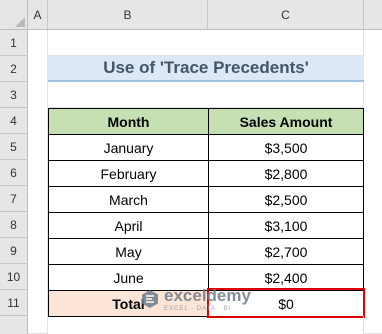 This screenshot has width=382, height=334. What do you see at coordinates (38, 182) in the screenshot?
I see `grid-col-a` at bounding box center [38, 182].